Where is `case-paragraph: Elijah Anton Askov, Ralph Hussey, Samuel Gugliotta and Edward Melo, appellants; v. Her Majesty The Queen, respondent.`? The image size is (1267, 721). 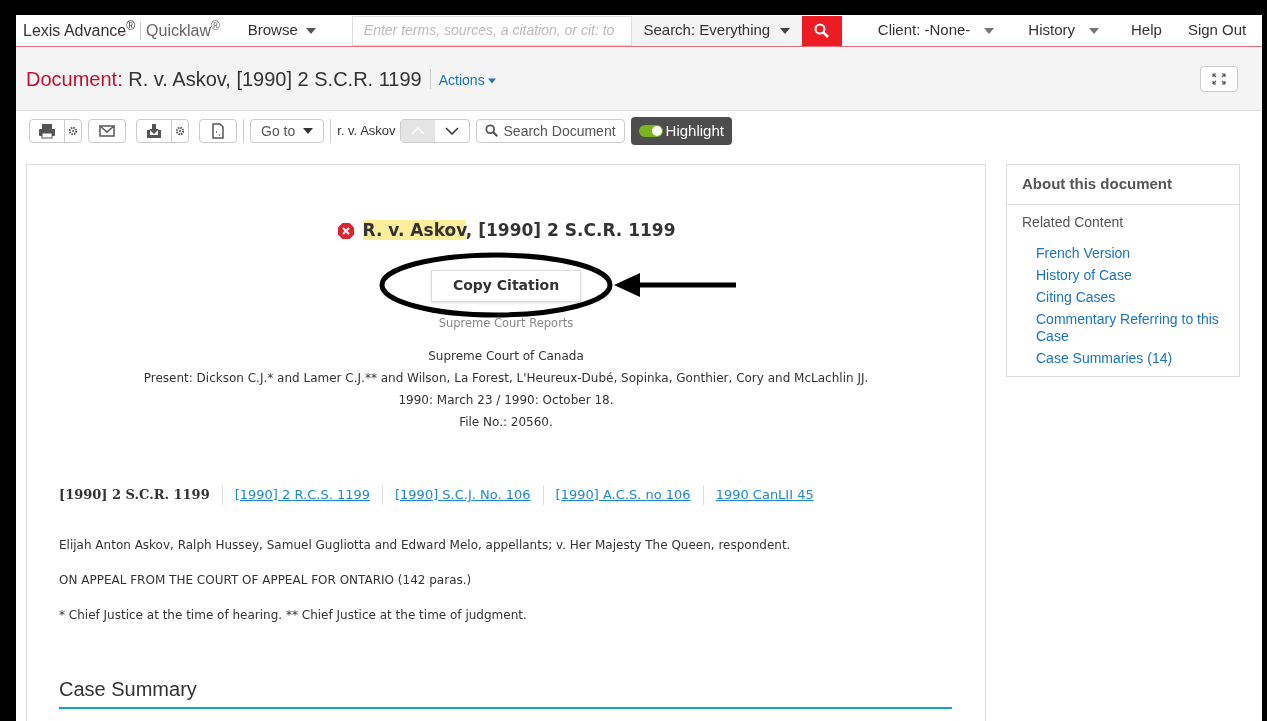 case-paragraph: Elijah Anton Askov, Ralph Hussey, Samuel Gugliotta and Edward Melo, appellants; v. Her Majesty The Queen, respondent. is located at coordinates (425, 545).